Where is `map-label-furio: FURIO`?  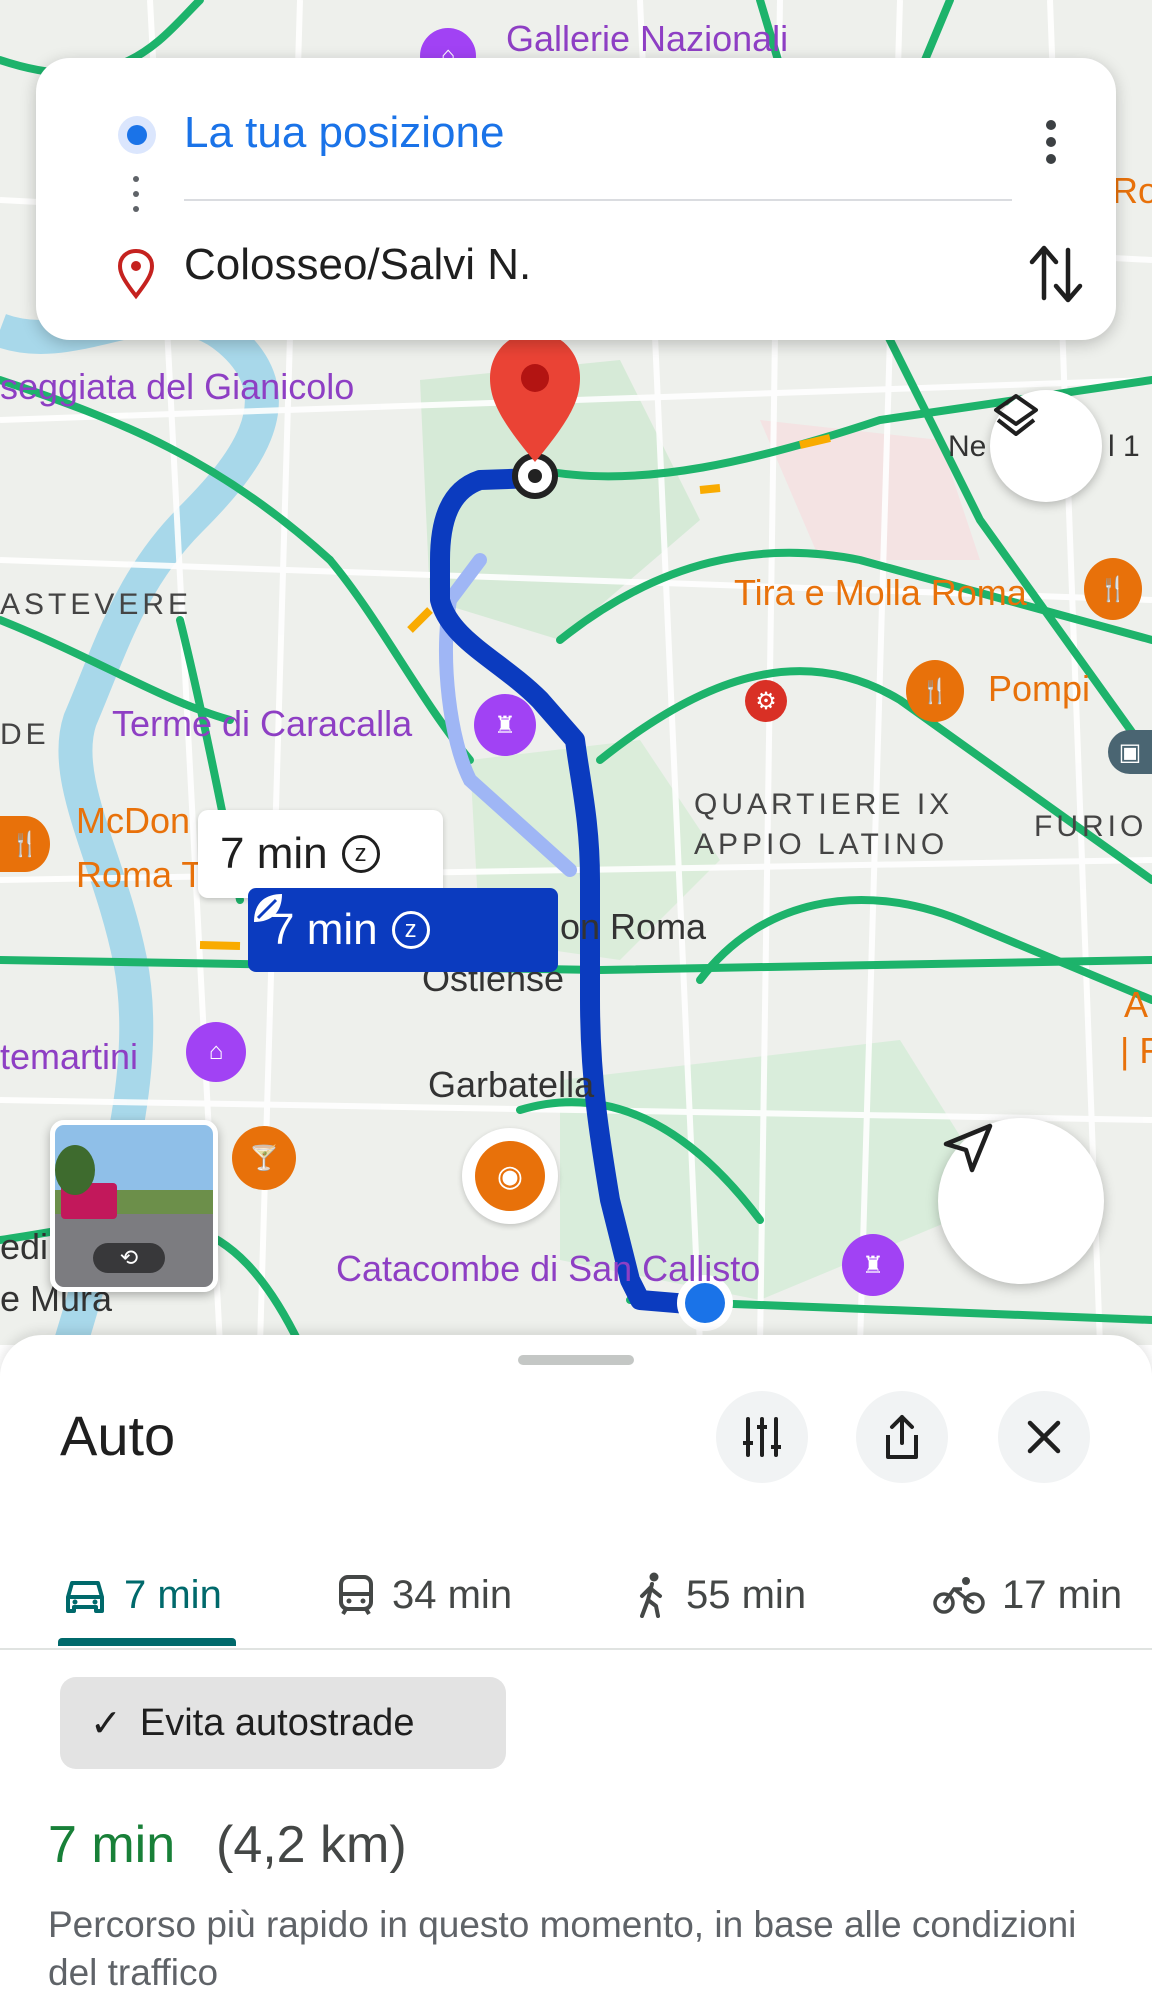 map-label-furio: FURIO is located at coordinates (1091, 826).